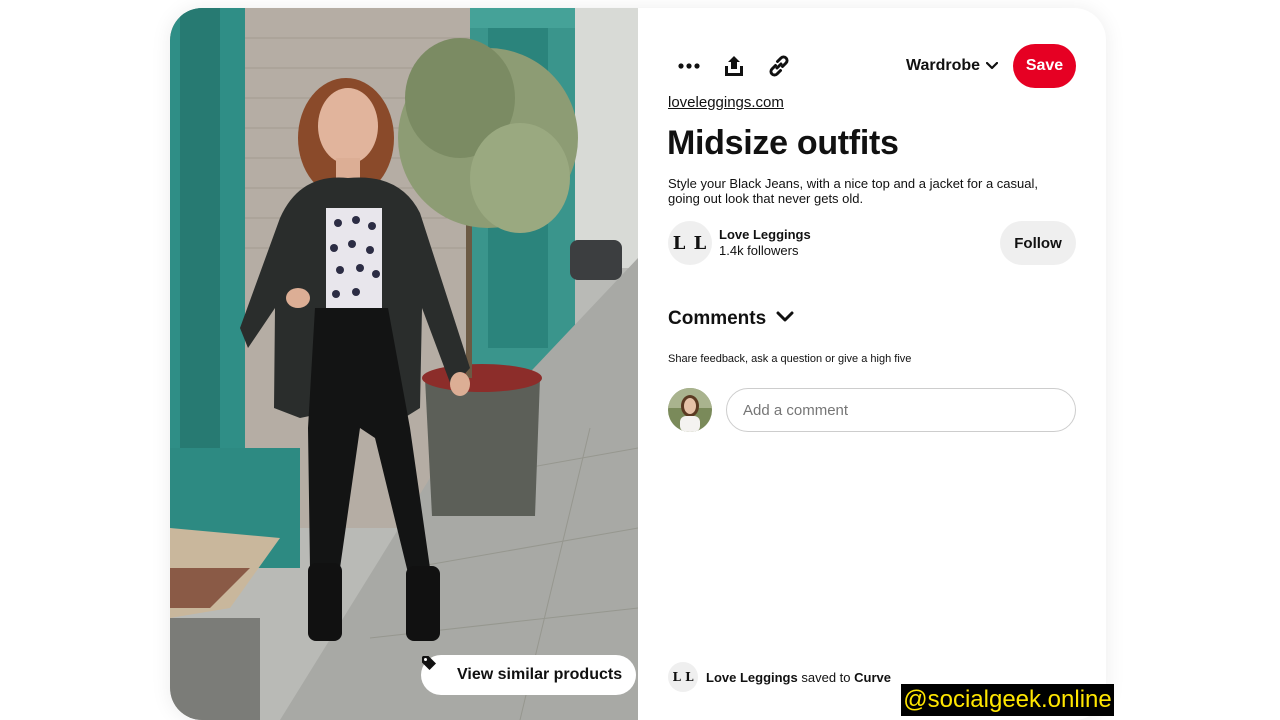 The height and width of the screenshot is (720, 1280). Describe the element at coordinates (783, 143) in the screenshot. I see `pin-title: Midsize outfits` at that location.